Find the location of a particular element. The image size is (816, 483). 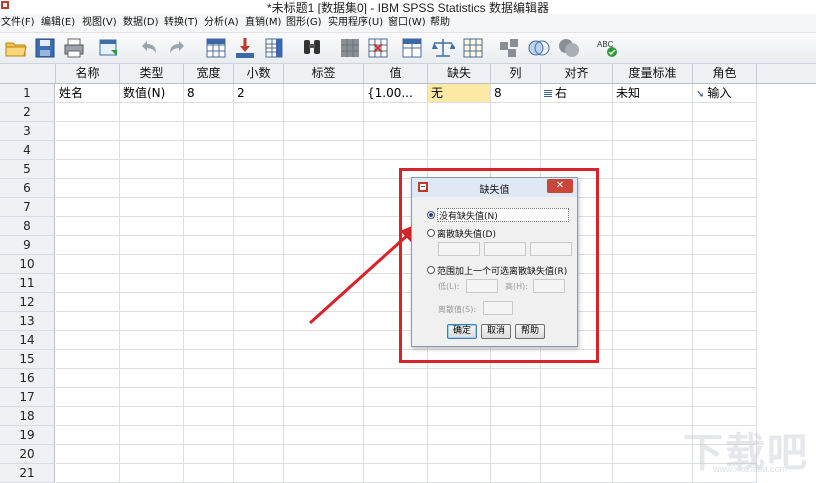

menu-help: 帮助 is located at coordinates (440, 23).